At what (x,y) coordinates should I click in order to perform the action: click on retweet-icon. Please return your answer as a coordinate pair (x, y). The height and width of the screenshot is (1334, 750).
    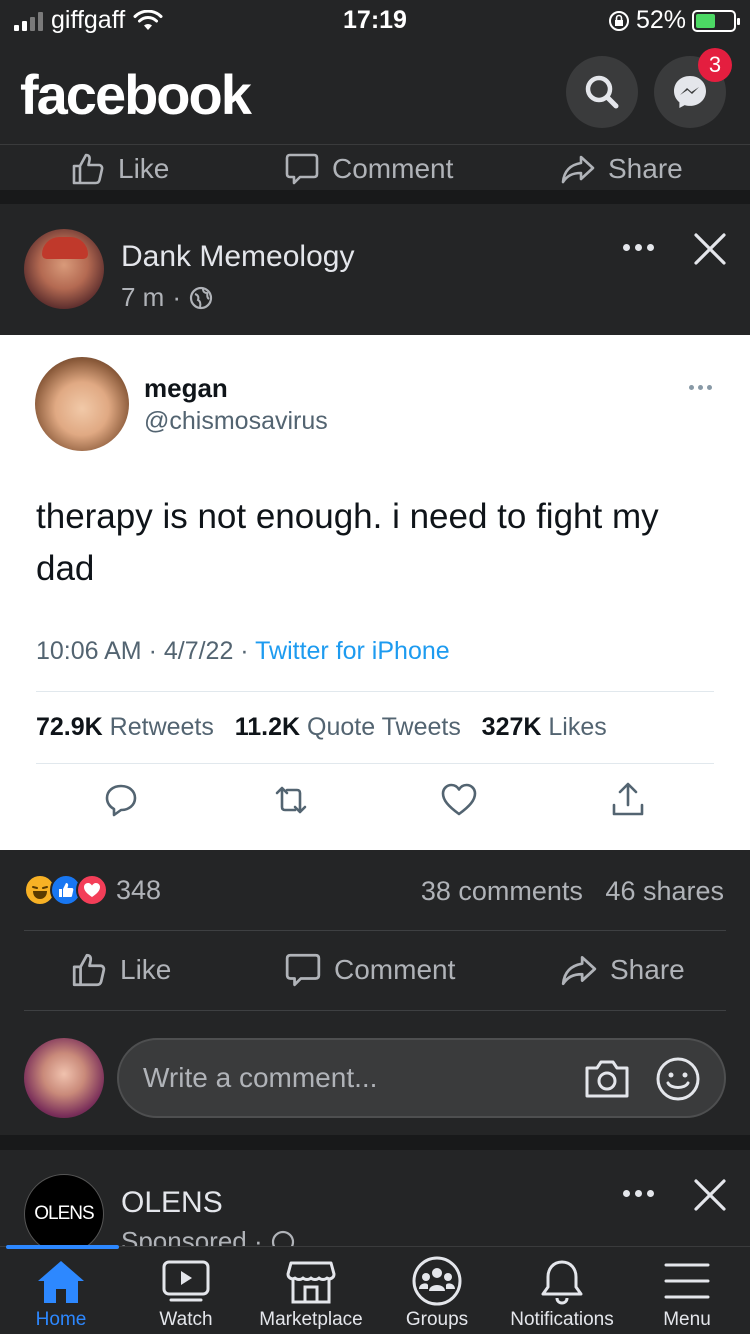
    Looking at the image, I should click on (291, 800).